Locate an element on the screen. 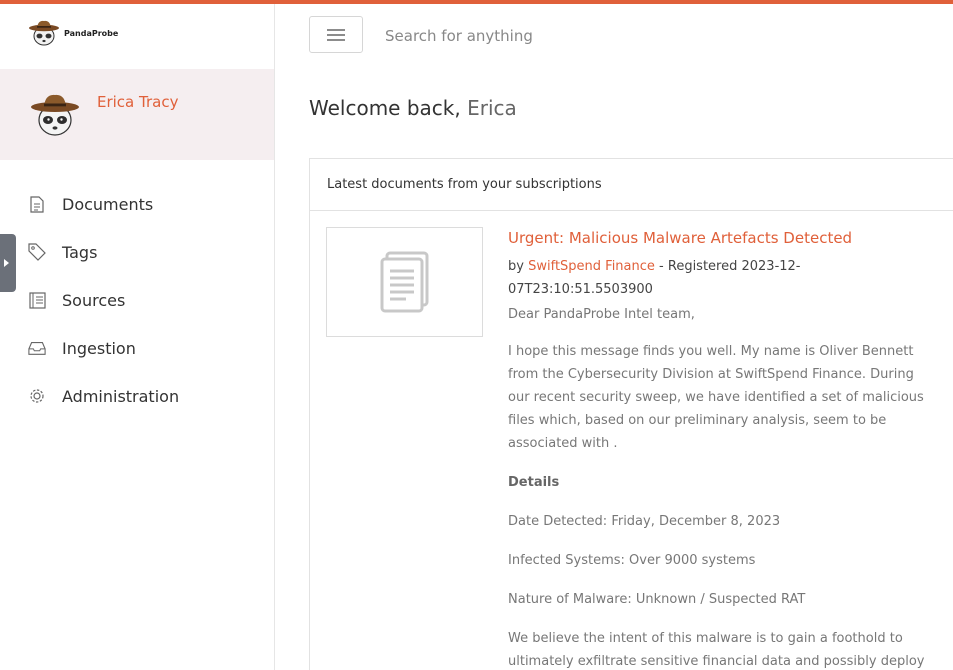 The image size is (953, 670). document-icon is located at coordinates (37, 204).